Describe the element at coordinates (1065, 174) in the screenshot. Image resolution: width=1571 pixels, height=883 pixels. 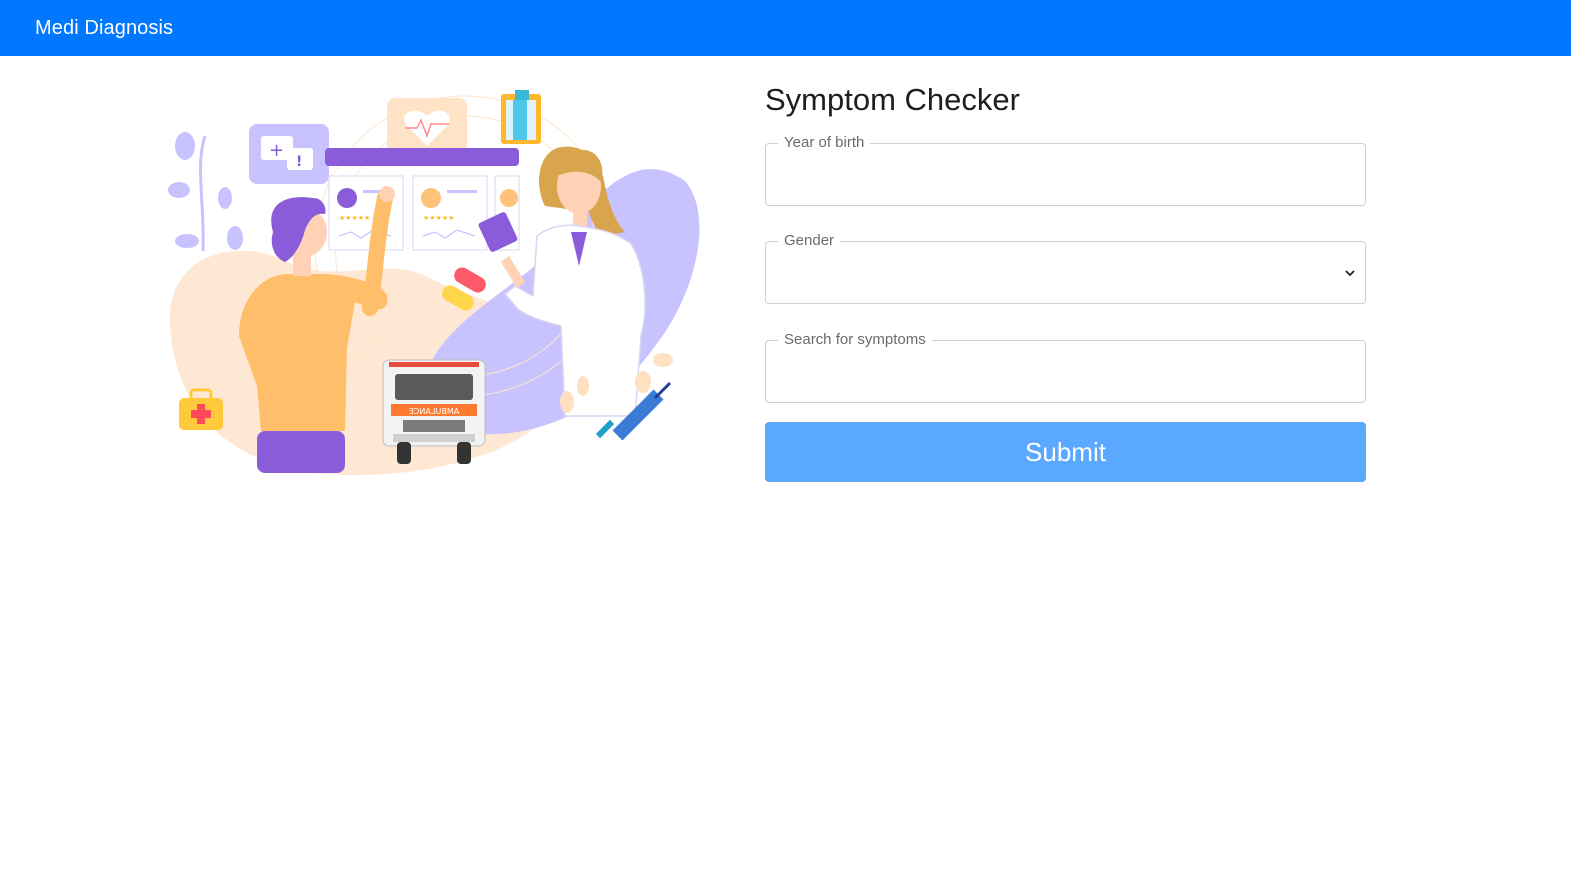
I see `year-of-birth-input` at that location.